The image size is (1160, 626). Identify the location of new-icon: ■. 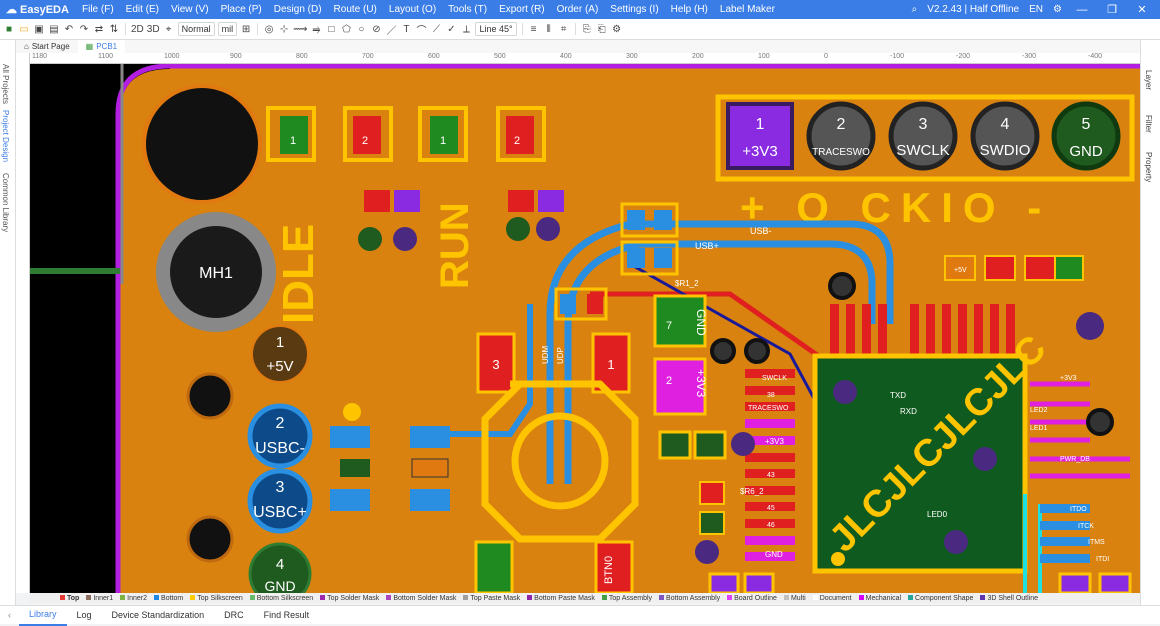
(9, 29).